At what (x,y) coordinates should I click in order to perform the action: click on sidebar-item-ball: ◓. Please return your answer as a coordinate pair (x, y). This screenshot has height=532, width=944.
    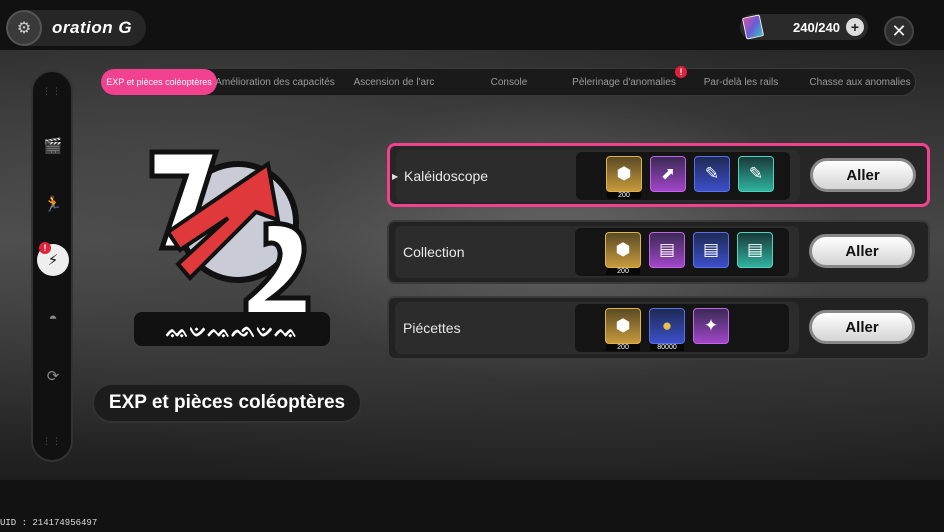
    Looking at the image, I should click on (53, 318).